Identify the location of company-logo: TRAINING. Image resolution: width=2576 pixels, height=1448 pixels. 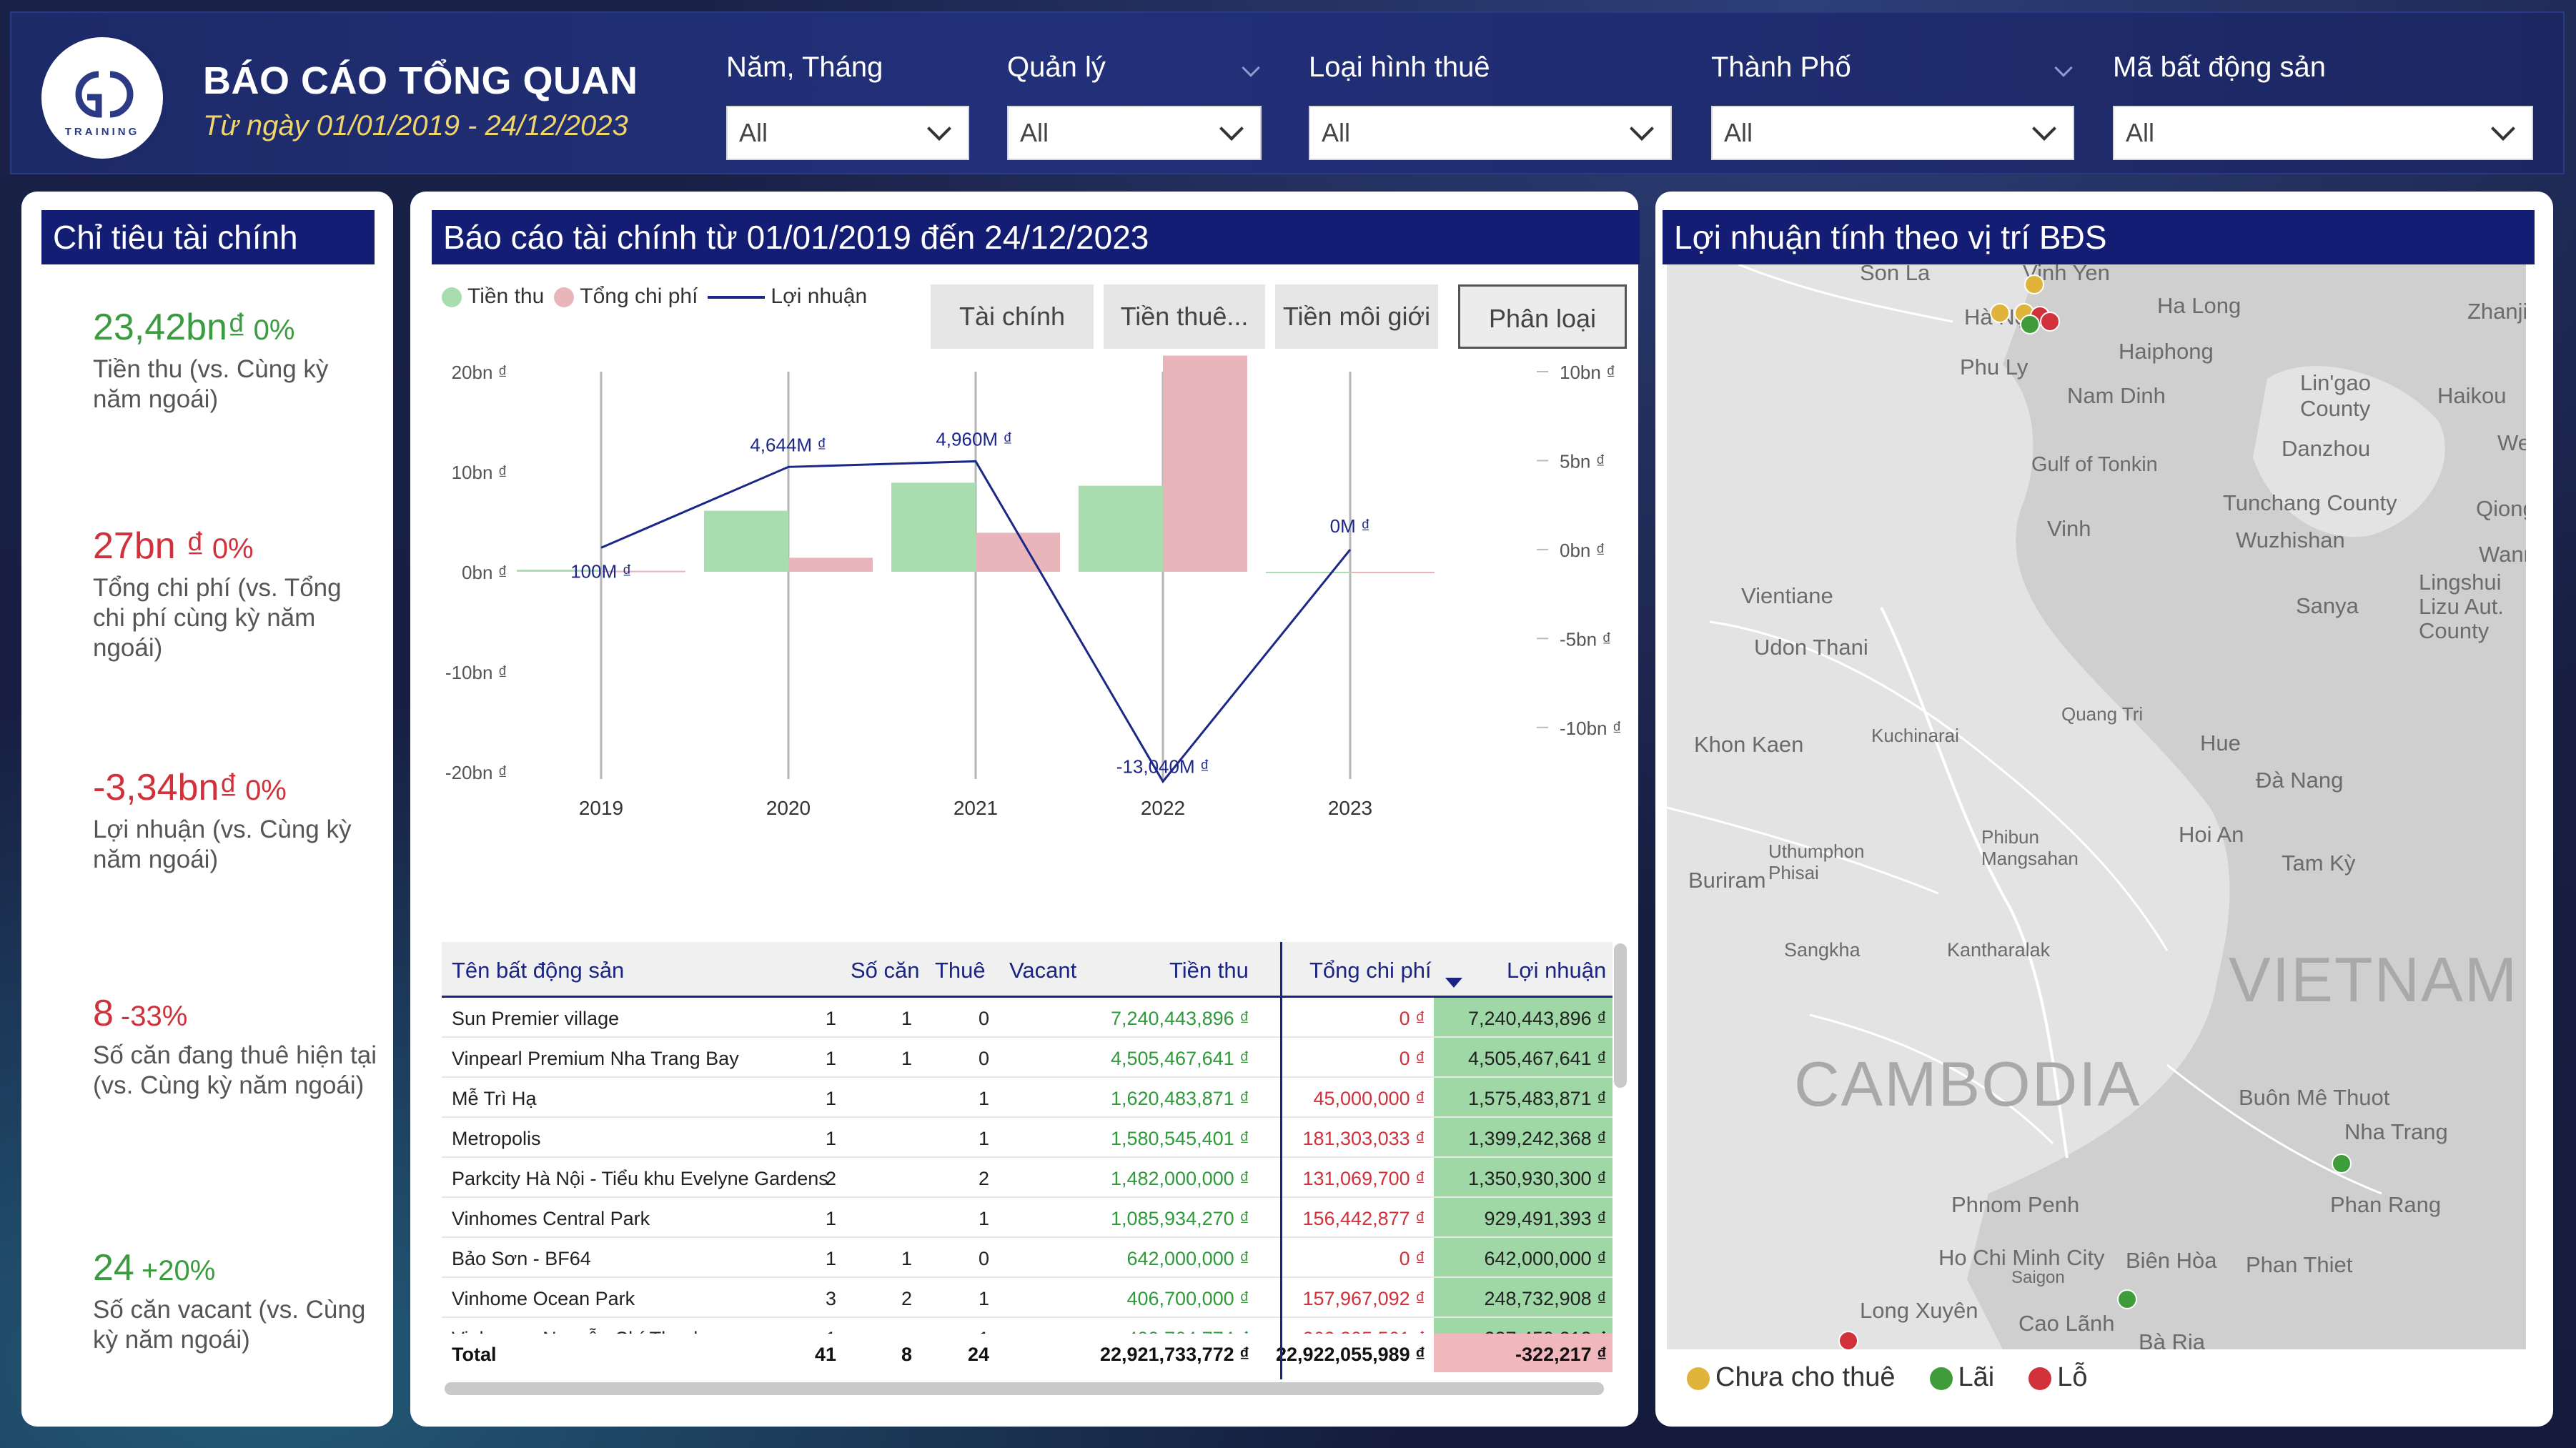
(103, 98).